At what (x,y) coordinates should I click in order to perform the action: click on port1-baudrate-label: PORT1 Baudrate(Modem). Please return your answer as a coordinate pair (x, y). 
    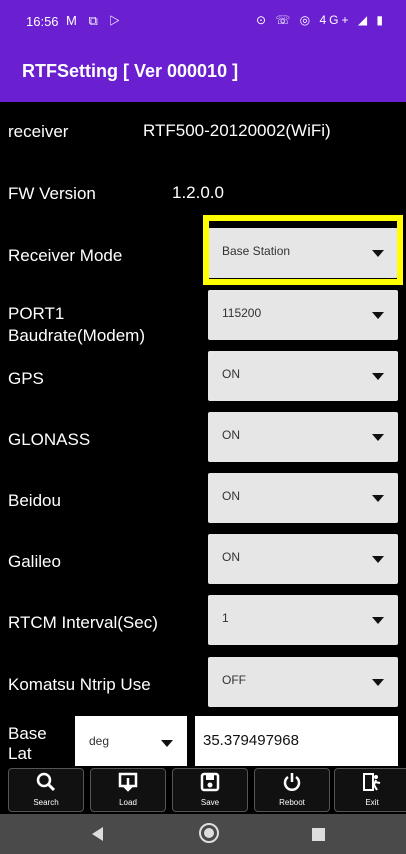
    Looking at the image, I should click on (77, 324).